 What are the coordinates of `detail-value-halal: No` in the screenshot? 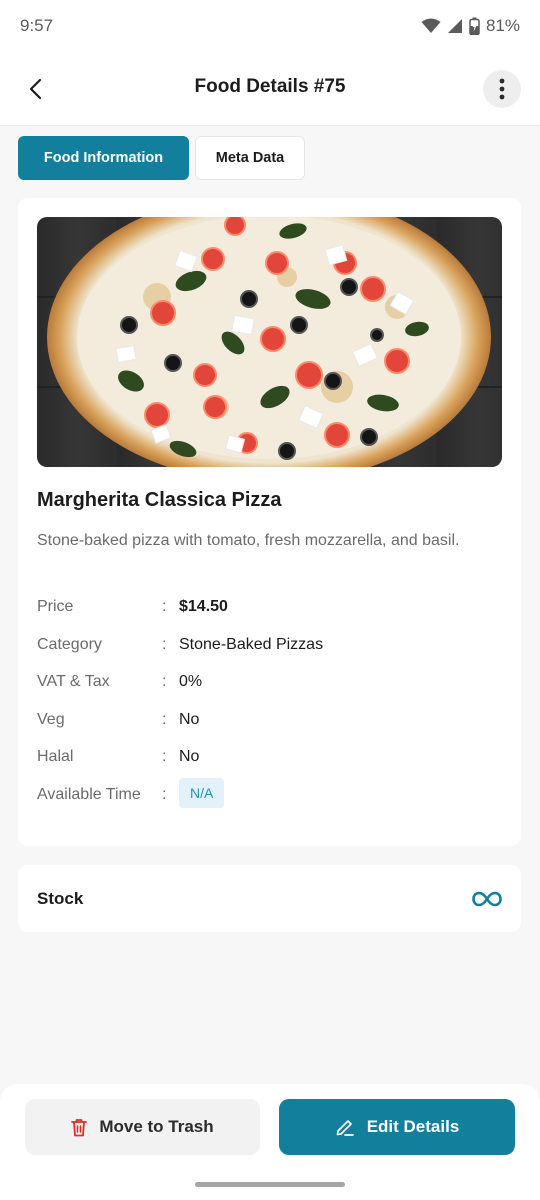 It's located at (189, 756).